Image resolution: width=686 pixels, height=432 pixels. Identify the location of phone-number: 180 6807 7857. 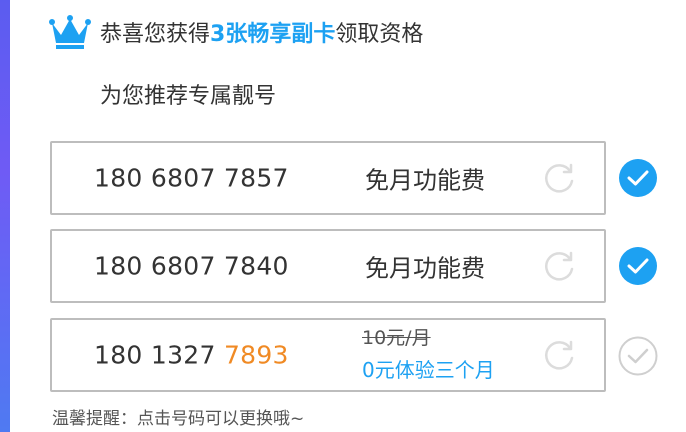
(191, 178).